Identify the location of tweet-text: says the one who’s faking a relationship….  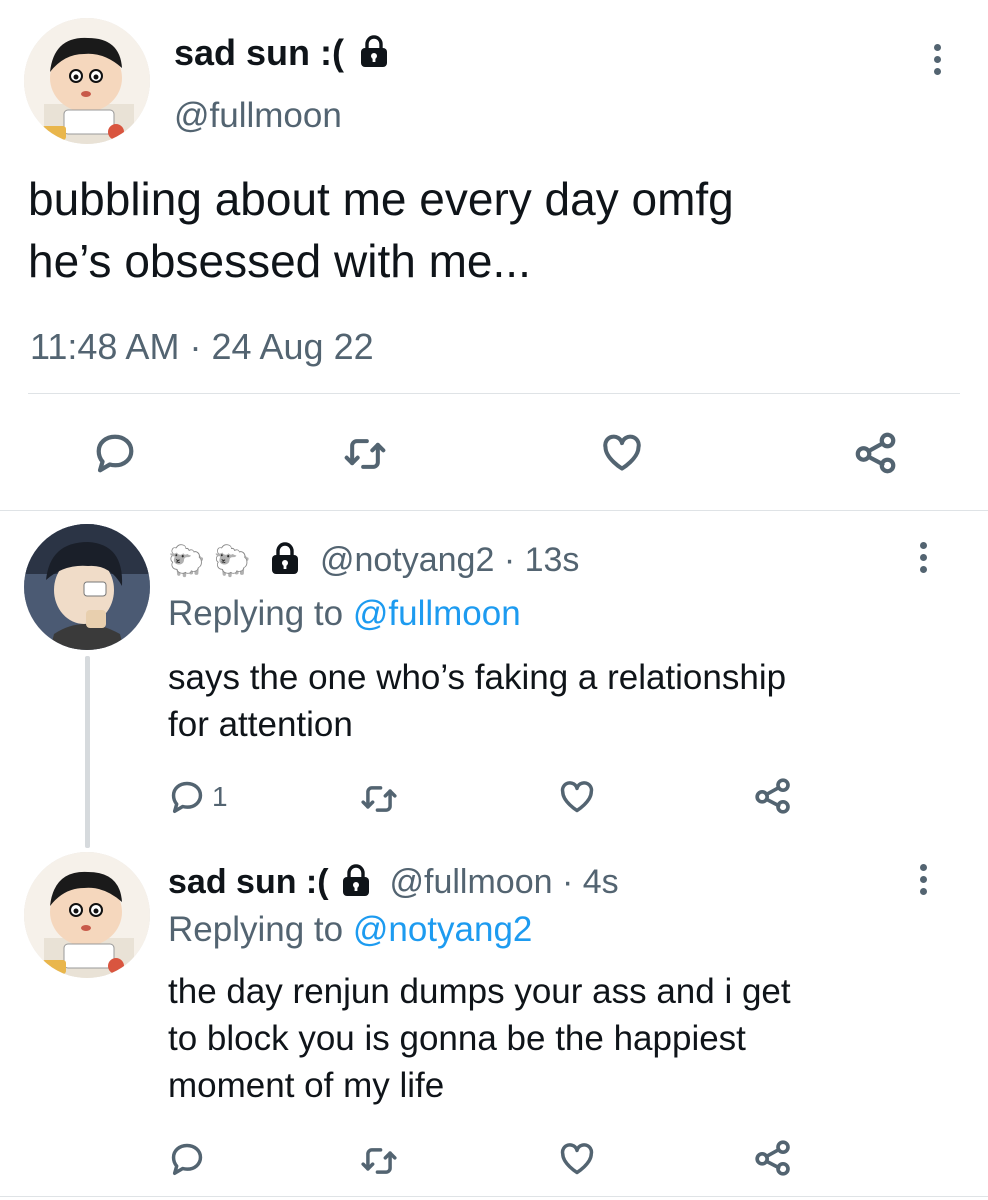
(477, 701).